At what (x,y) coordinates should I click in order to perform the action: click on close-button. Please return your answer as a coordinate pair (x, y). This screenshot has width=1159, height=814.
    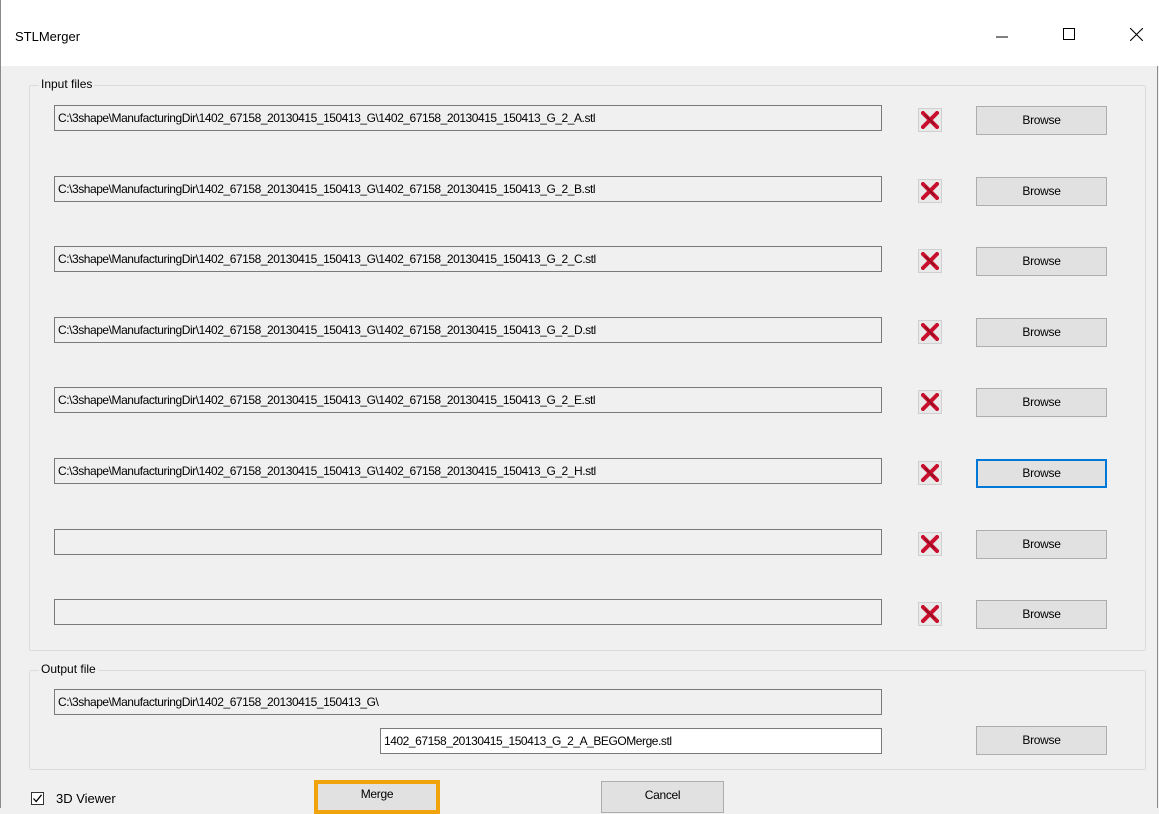
    Looking at the image, I should click on (1136, 34).